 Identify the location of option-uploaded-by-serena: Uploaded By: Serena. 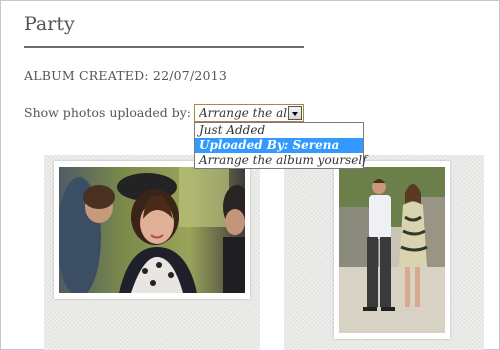
(279, 145).